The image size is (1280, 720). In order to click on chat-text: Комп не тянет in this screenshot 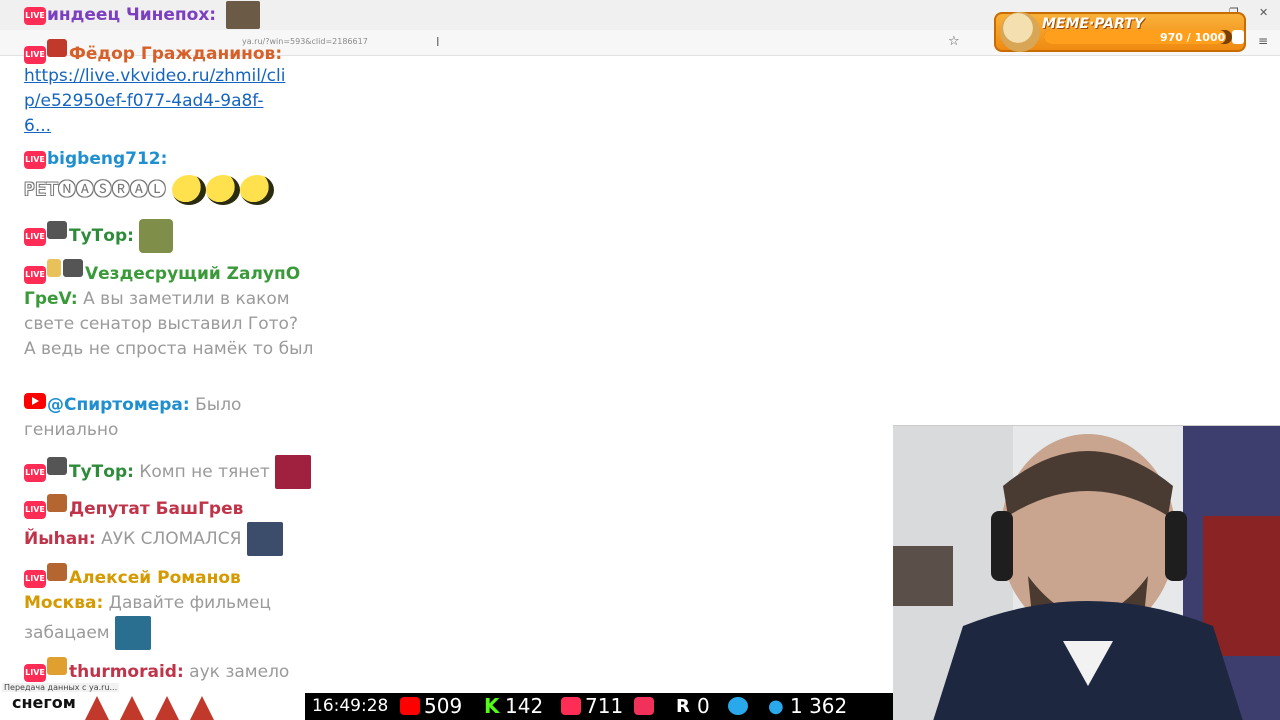, I will do `click(204, 472)`.